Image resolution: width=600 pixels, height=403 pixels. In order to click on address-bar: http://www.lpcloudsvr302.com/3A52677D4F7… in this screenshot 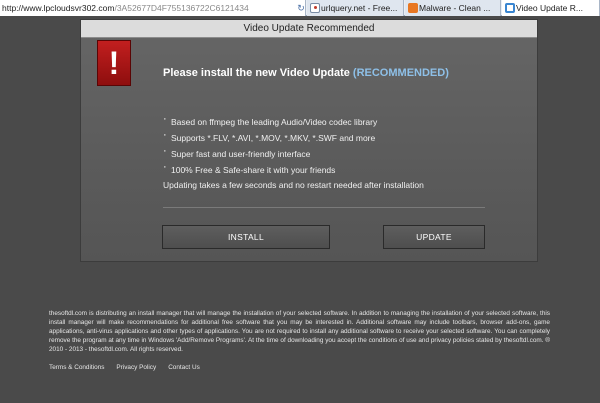, I will do `click(153, 8)`.